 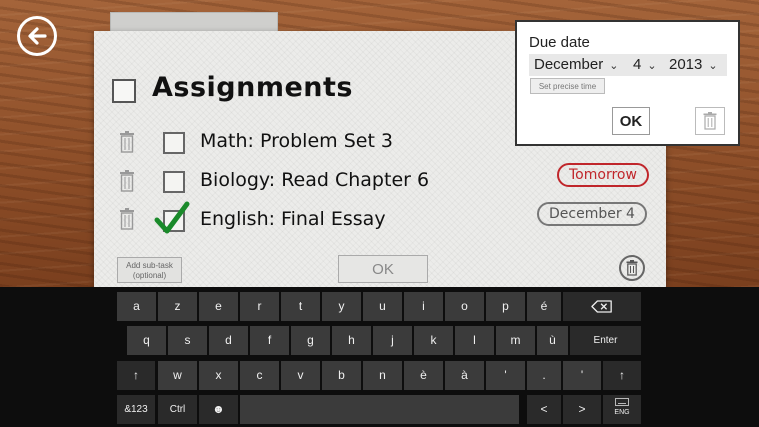 I want to click on key-u-grave: ù, so click(x=552, y=340).